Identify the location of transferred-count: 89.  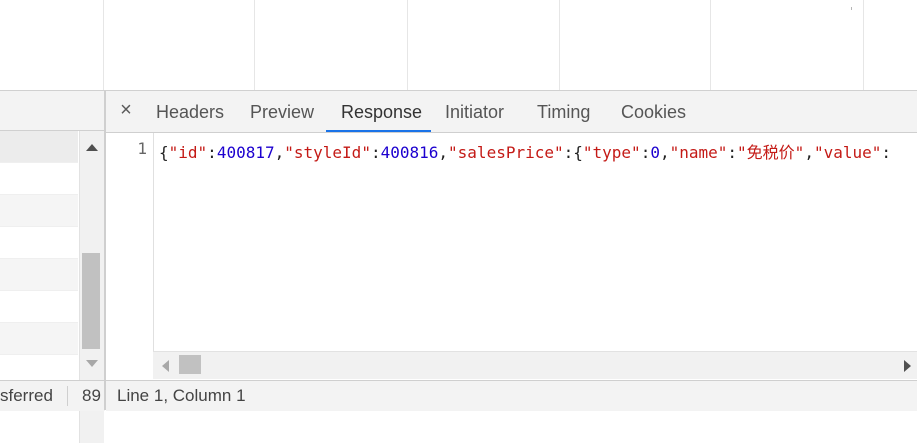
(91, 395).